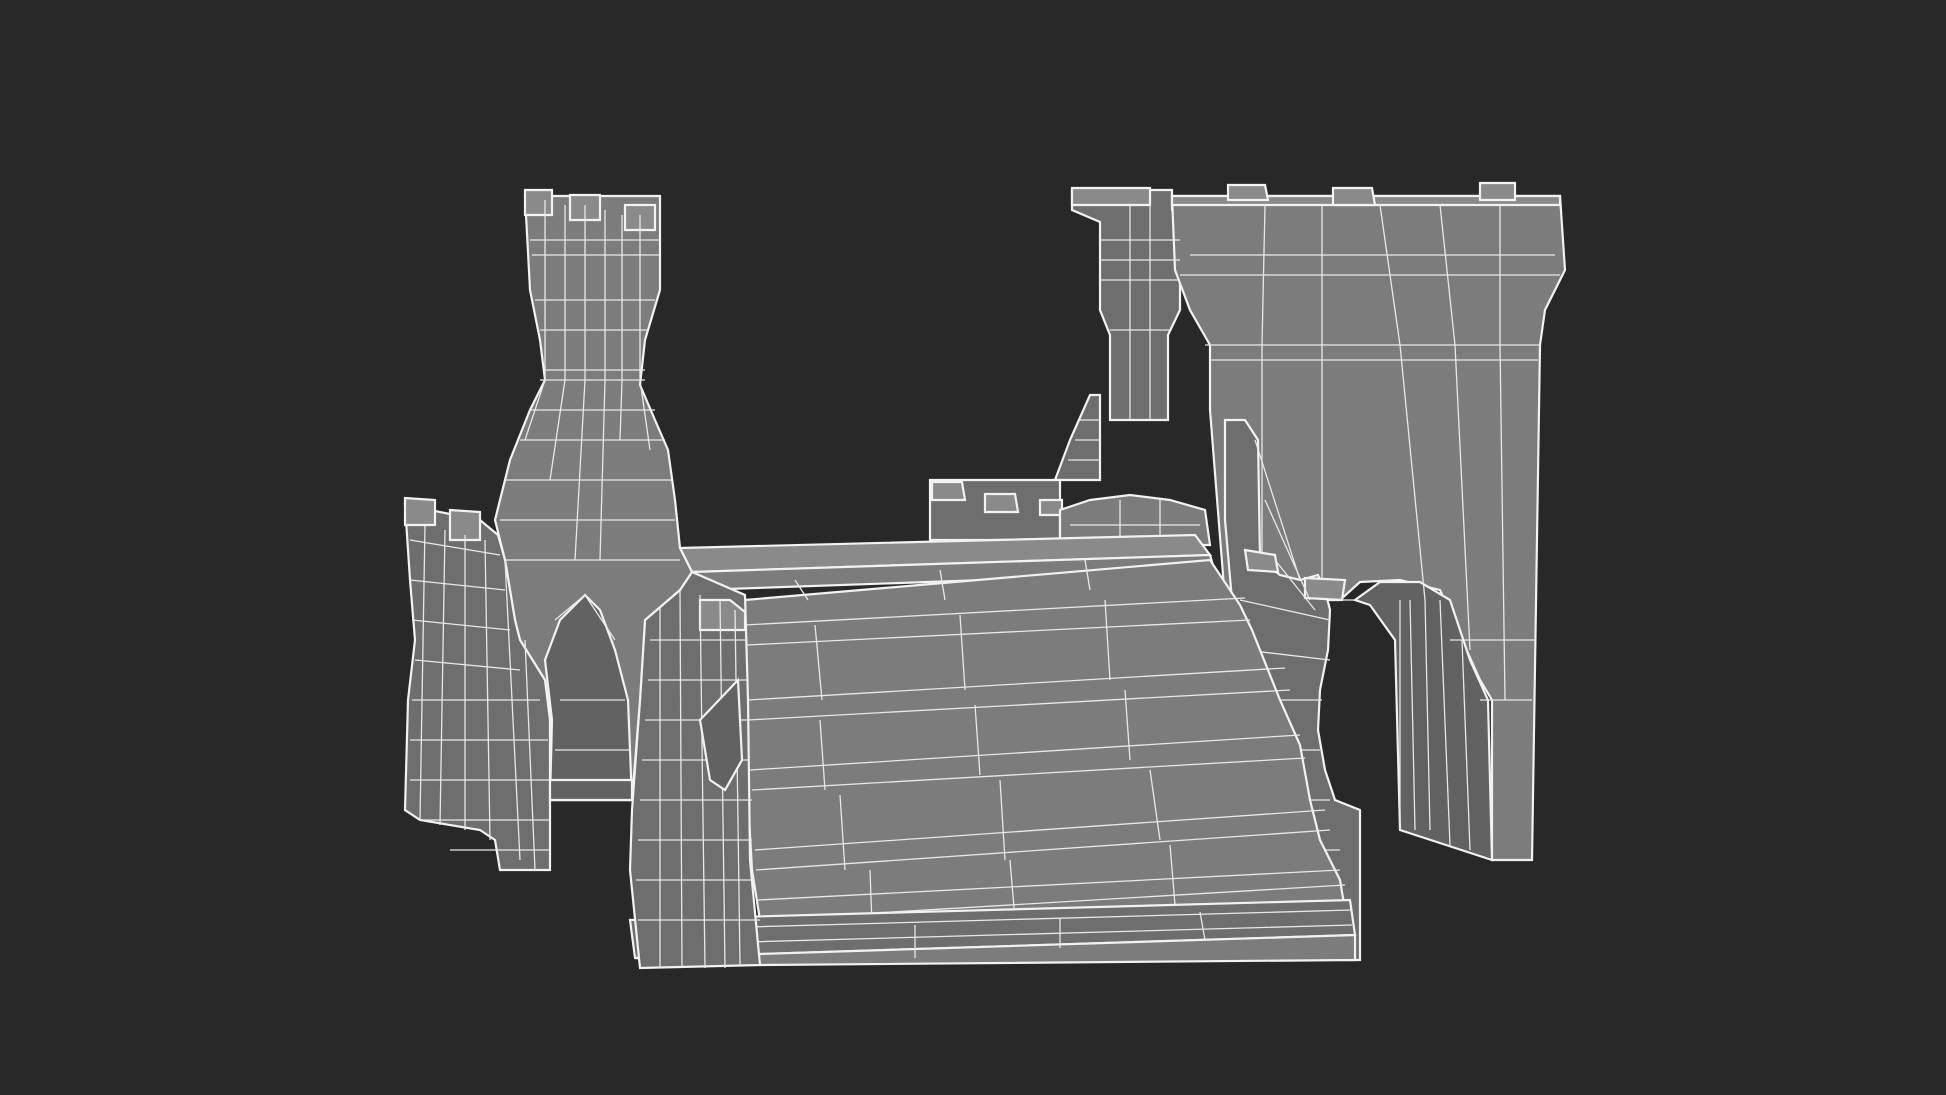 This screenshot has width=1946, height=1095. Describe the element at coordinates (695, 770) in the screenshot. I see `left-stair-wall` at that location.